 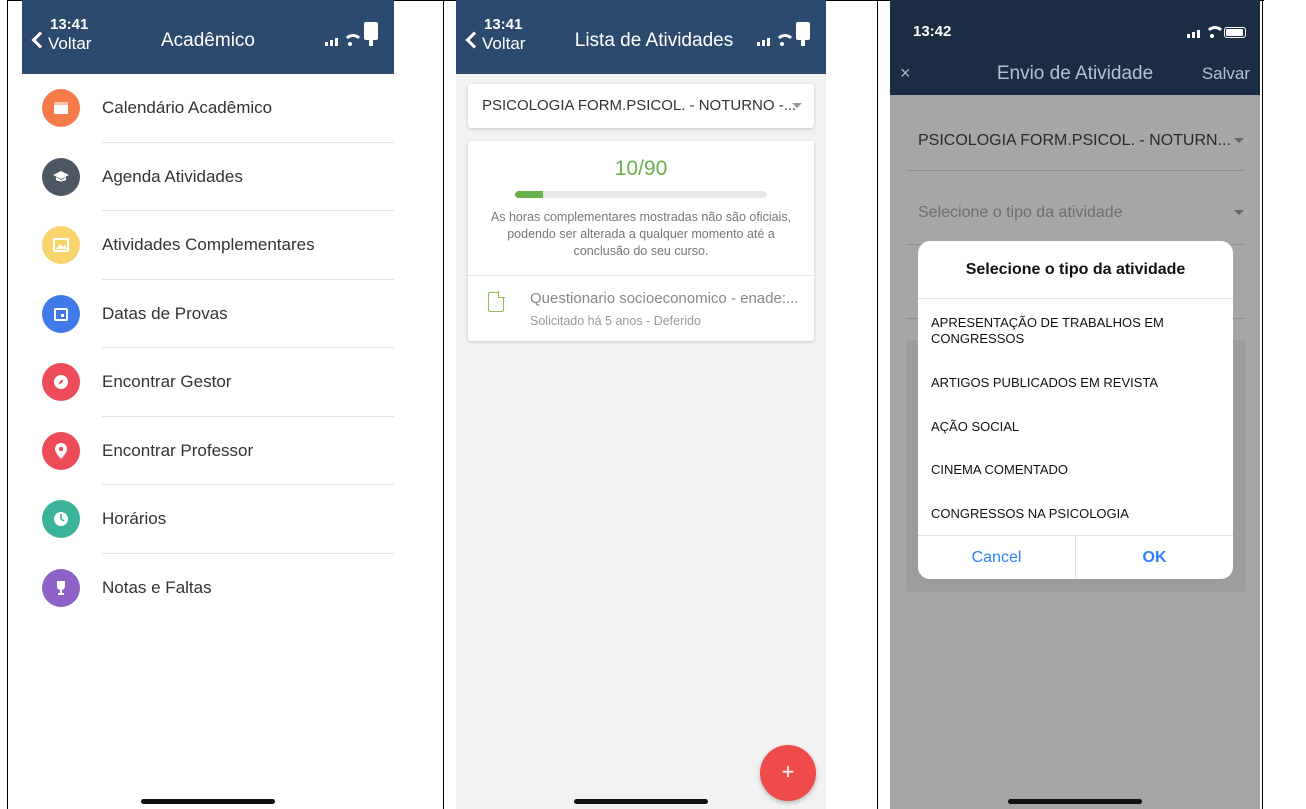 What do you see at coordinates (1071, 331) in the screenshot?
I see `dialog-option: APRESENTAÇÃO DE TRABALHOS EM CONGRESSOS` at bounding box center [1071, 331].